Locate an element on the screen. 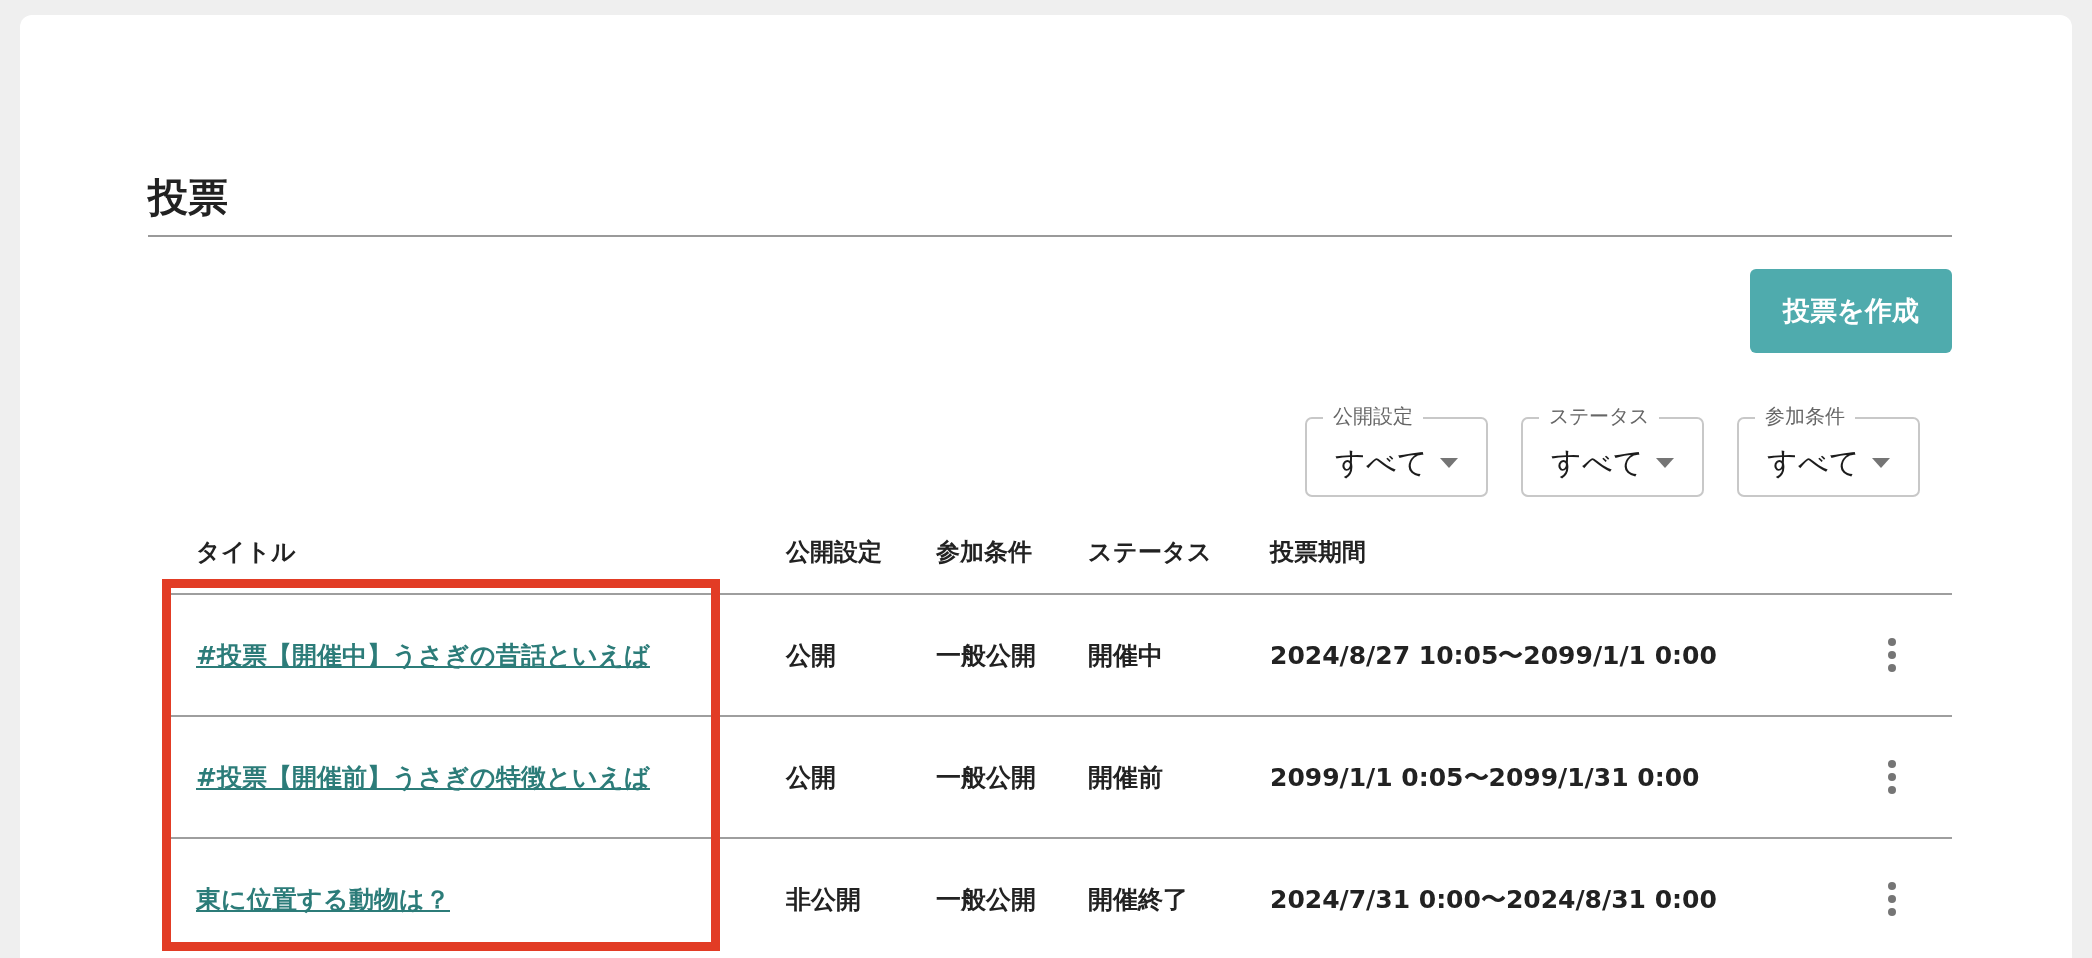 Image resolution: width=2092 pixels, height=958 pixels. title-link: #投票【開催前】うさぎの特徴といえば is located at coordinates (423, 777).